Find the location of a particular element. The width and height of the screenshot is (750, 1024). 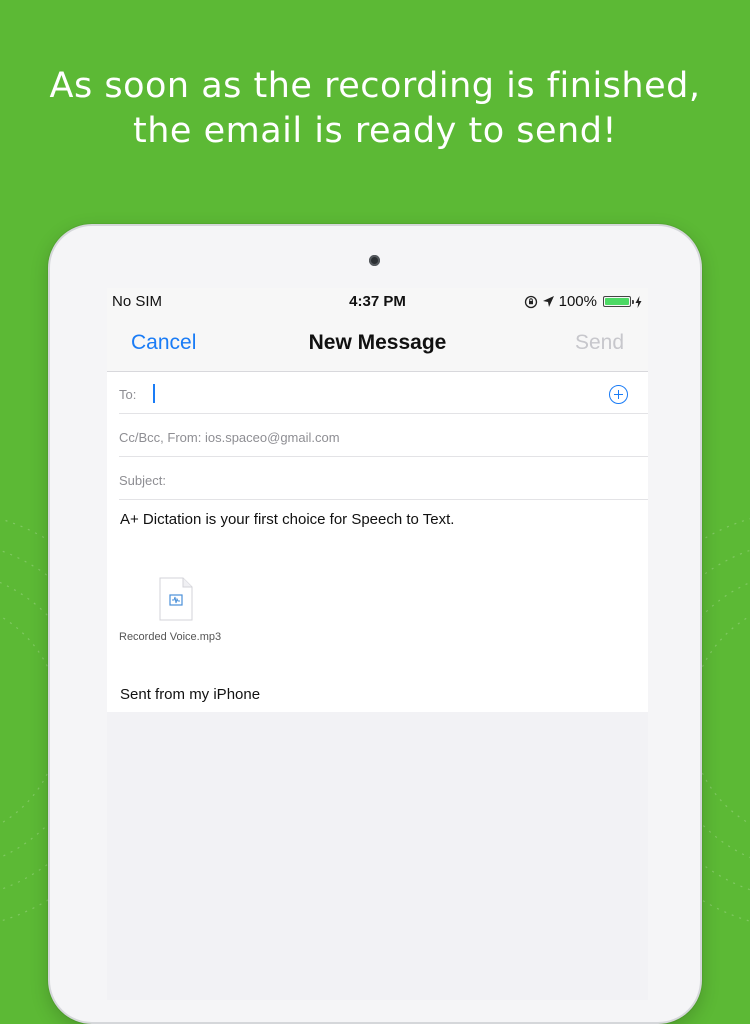

headline-line-2: the email is ready to send! is located at coordinates (375, 131).